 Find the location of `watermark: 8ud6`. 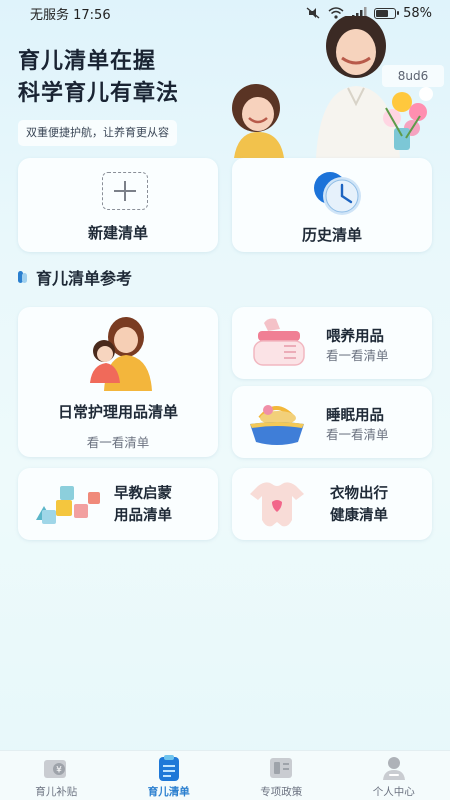

watermark: 8ud6 is located at coordinates (413, 76).